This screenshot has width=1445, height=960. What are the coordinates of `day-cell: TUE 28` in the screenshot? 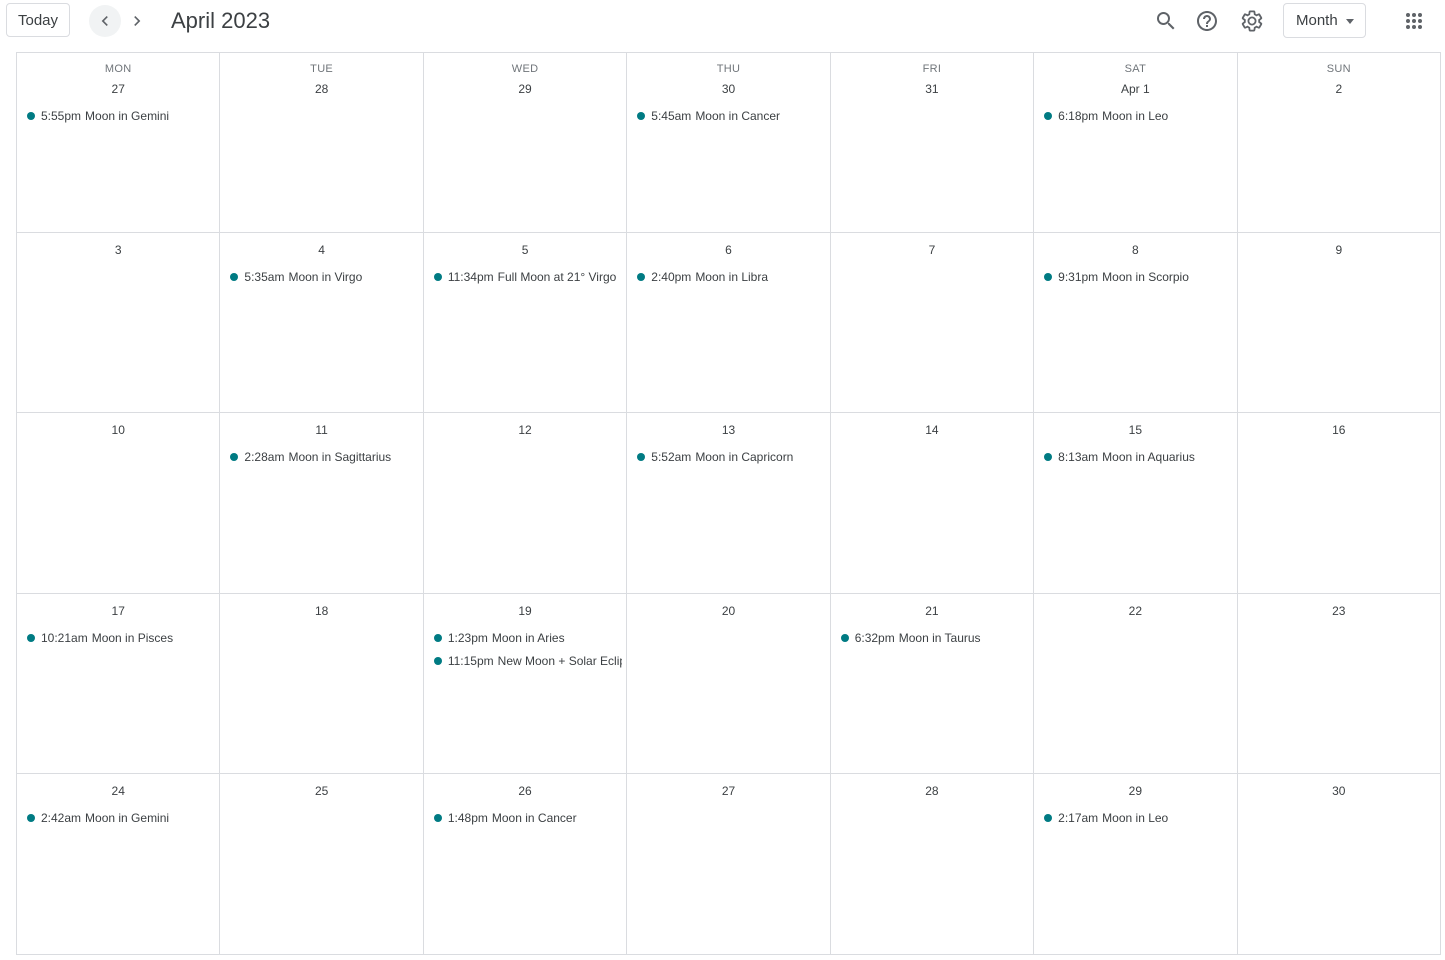 It's located at (322, 143).